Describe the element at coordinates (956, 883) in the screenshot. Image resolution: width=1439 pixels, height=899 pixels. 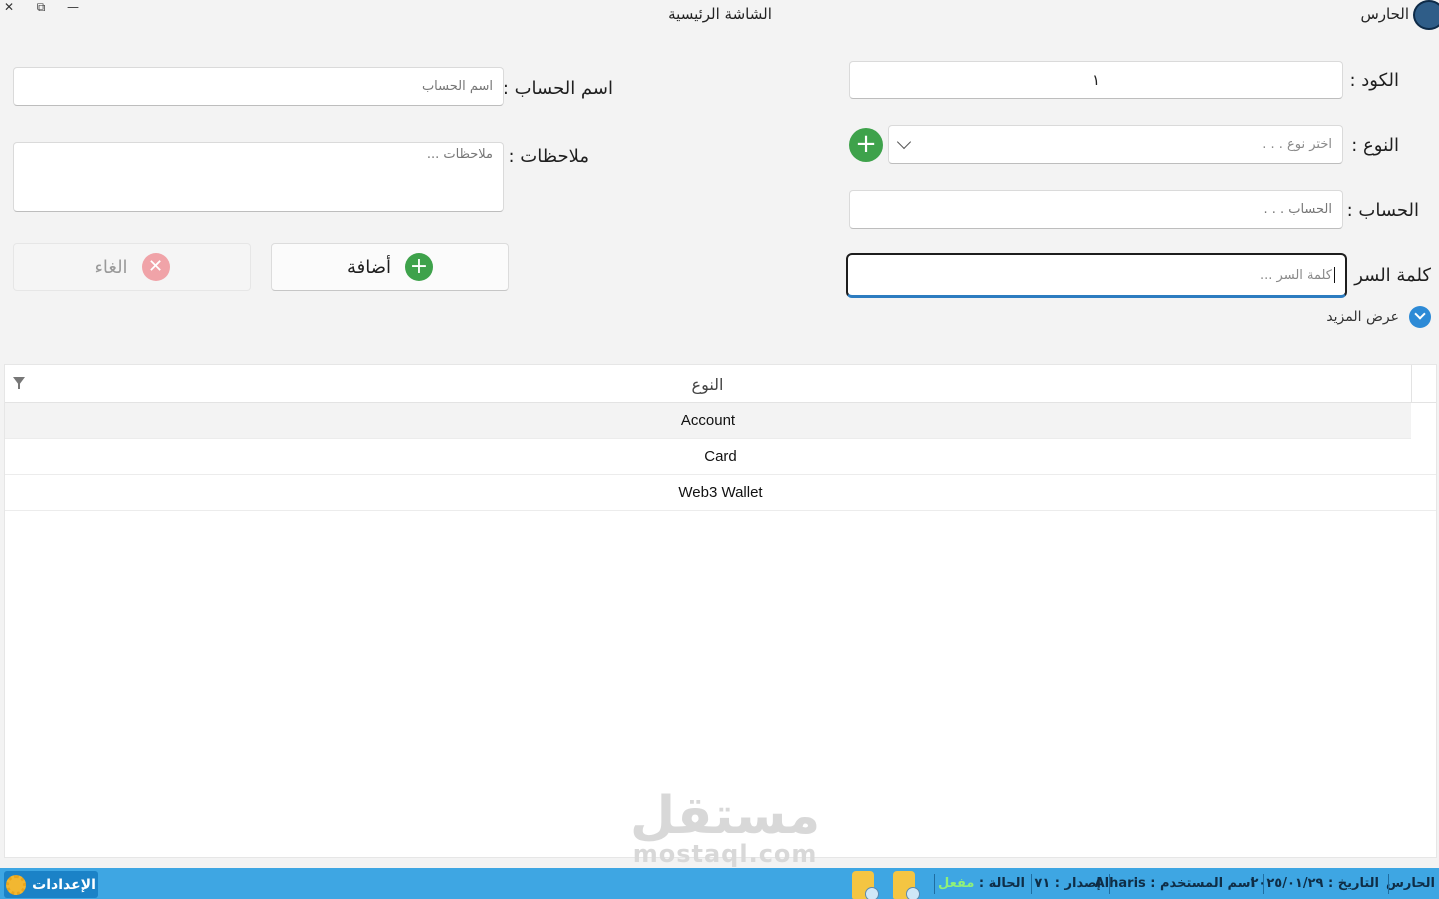
I see `status-state-value: مفعل` at that location.